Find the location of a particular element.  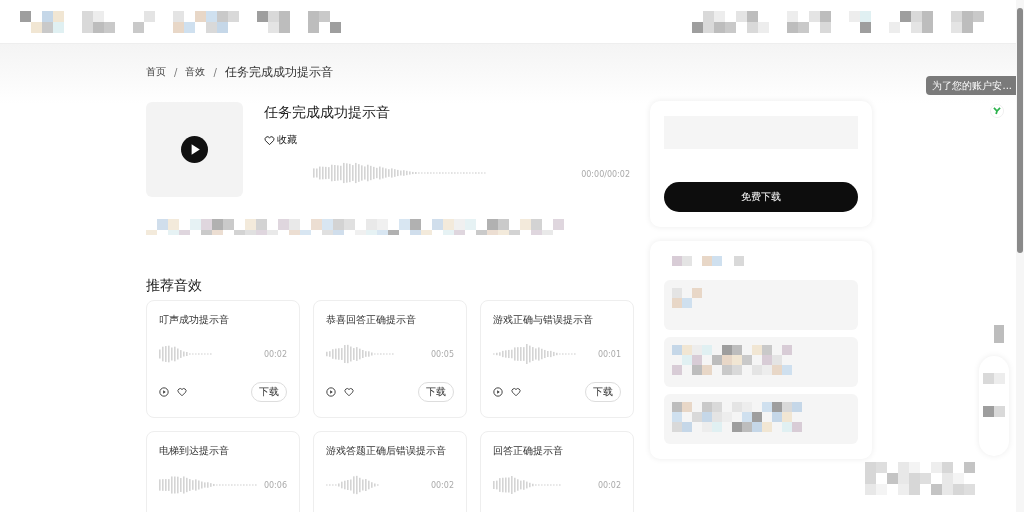

sound-card: 叮声成功提示音 00:02 下载 is located at coordinates (223, 359).